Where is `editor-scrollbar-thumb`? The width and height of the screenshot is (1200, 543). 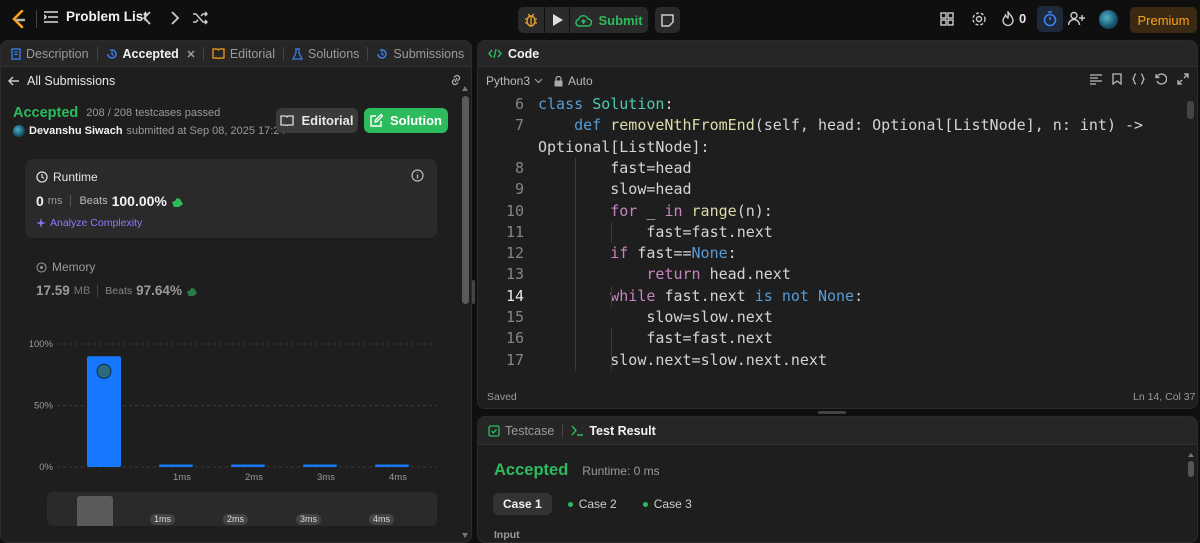 editor-scrollbar-thumb is located at coordinates (1190, 110).